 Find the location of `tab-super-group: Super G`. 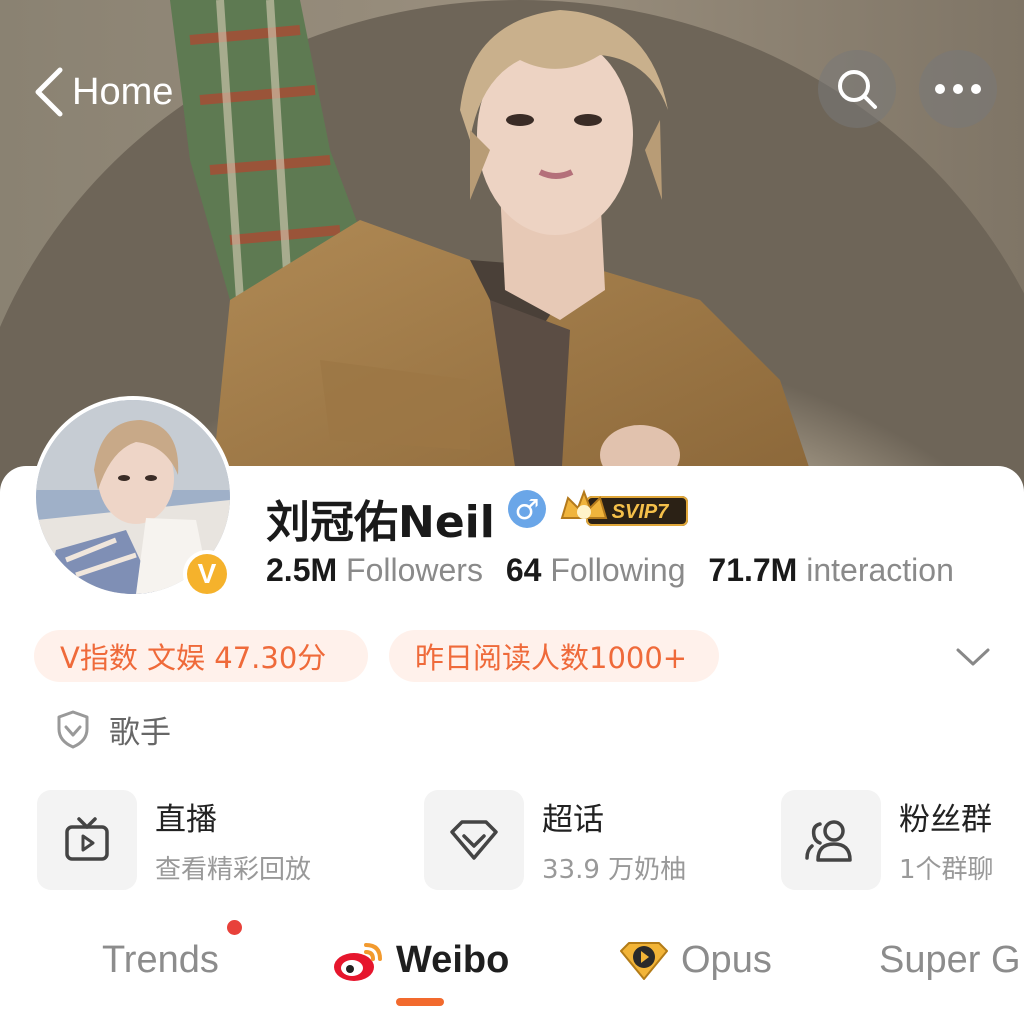

tab-super-group: Super G is located at coordinates (950, 960).